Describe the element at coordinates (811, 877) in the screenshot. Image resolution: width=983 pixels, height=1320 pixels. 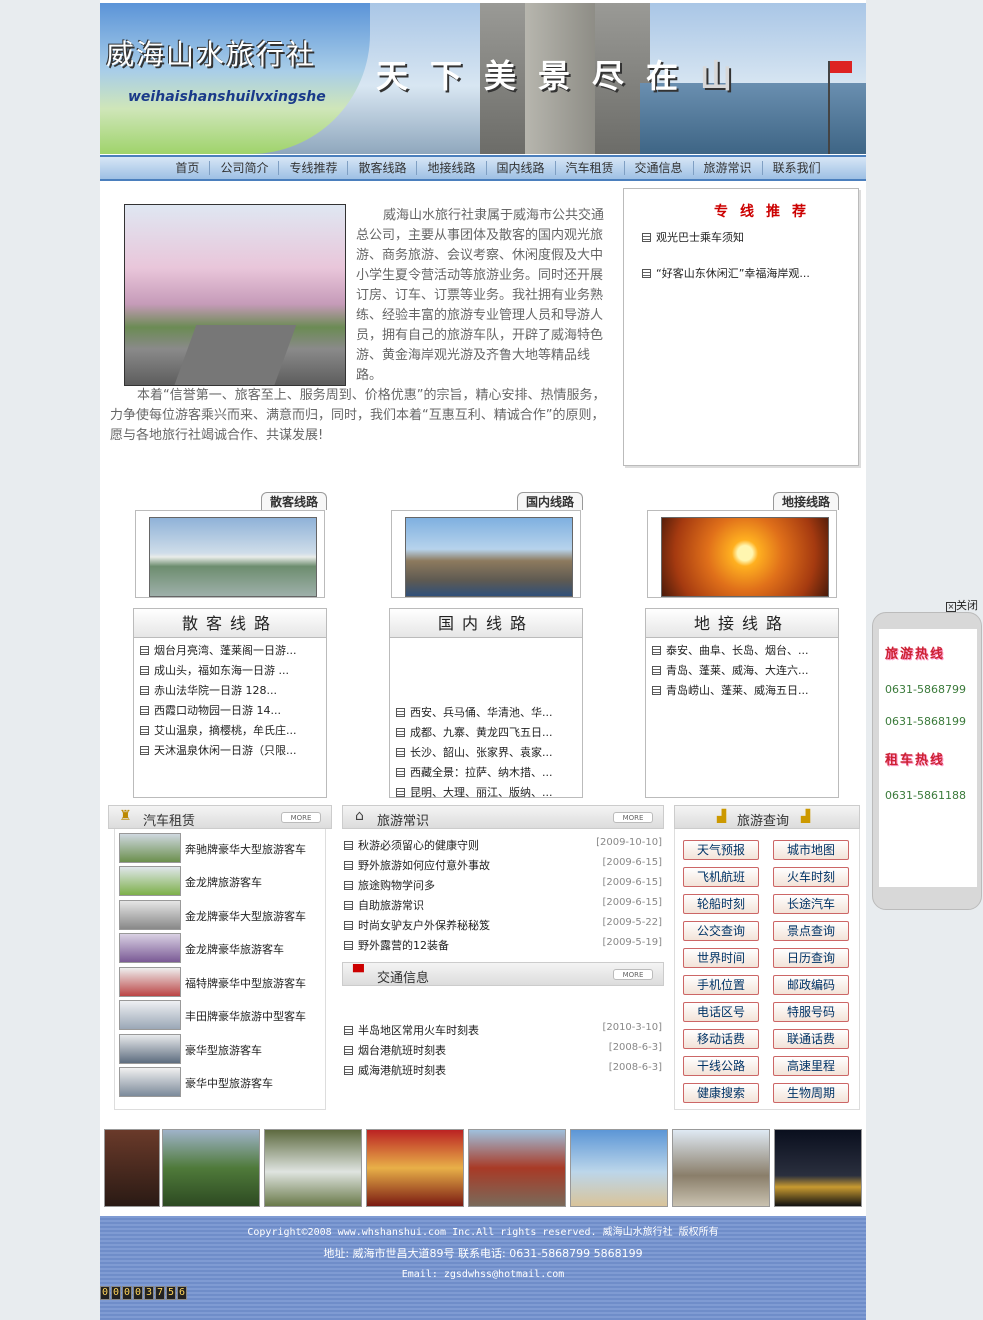
I see `query-button: 火车时刻` at that location.